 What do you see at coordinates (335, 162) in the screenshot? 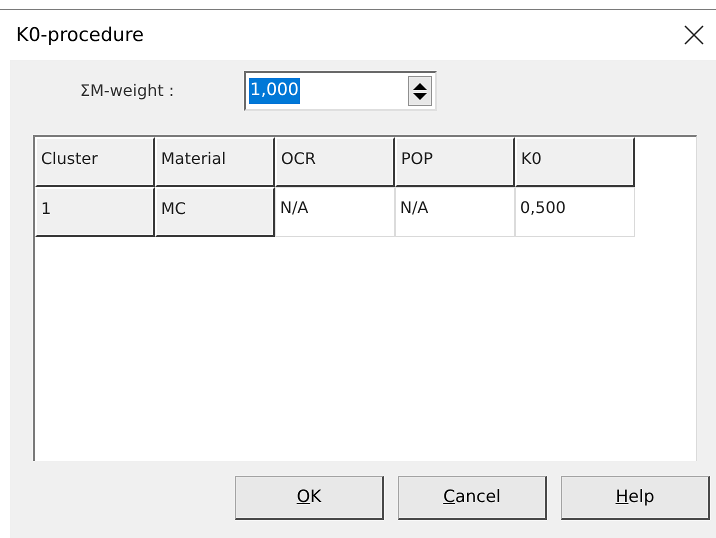
I see `column-header: OCR` at bounding box center [335, 162].